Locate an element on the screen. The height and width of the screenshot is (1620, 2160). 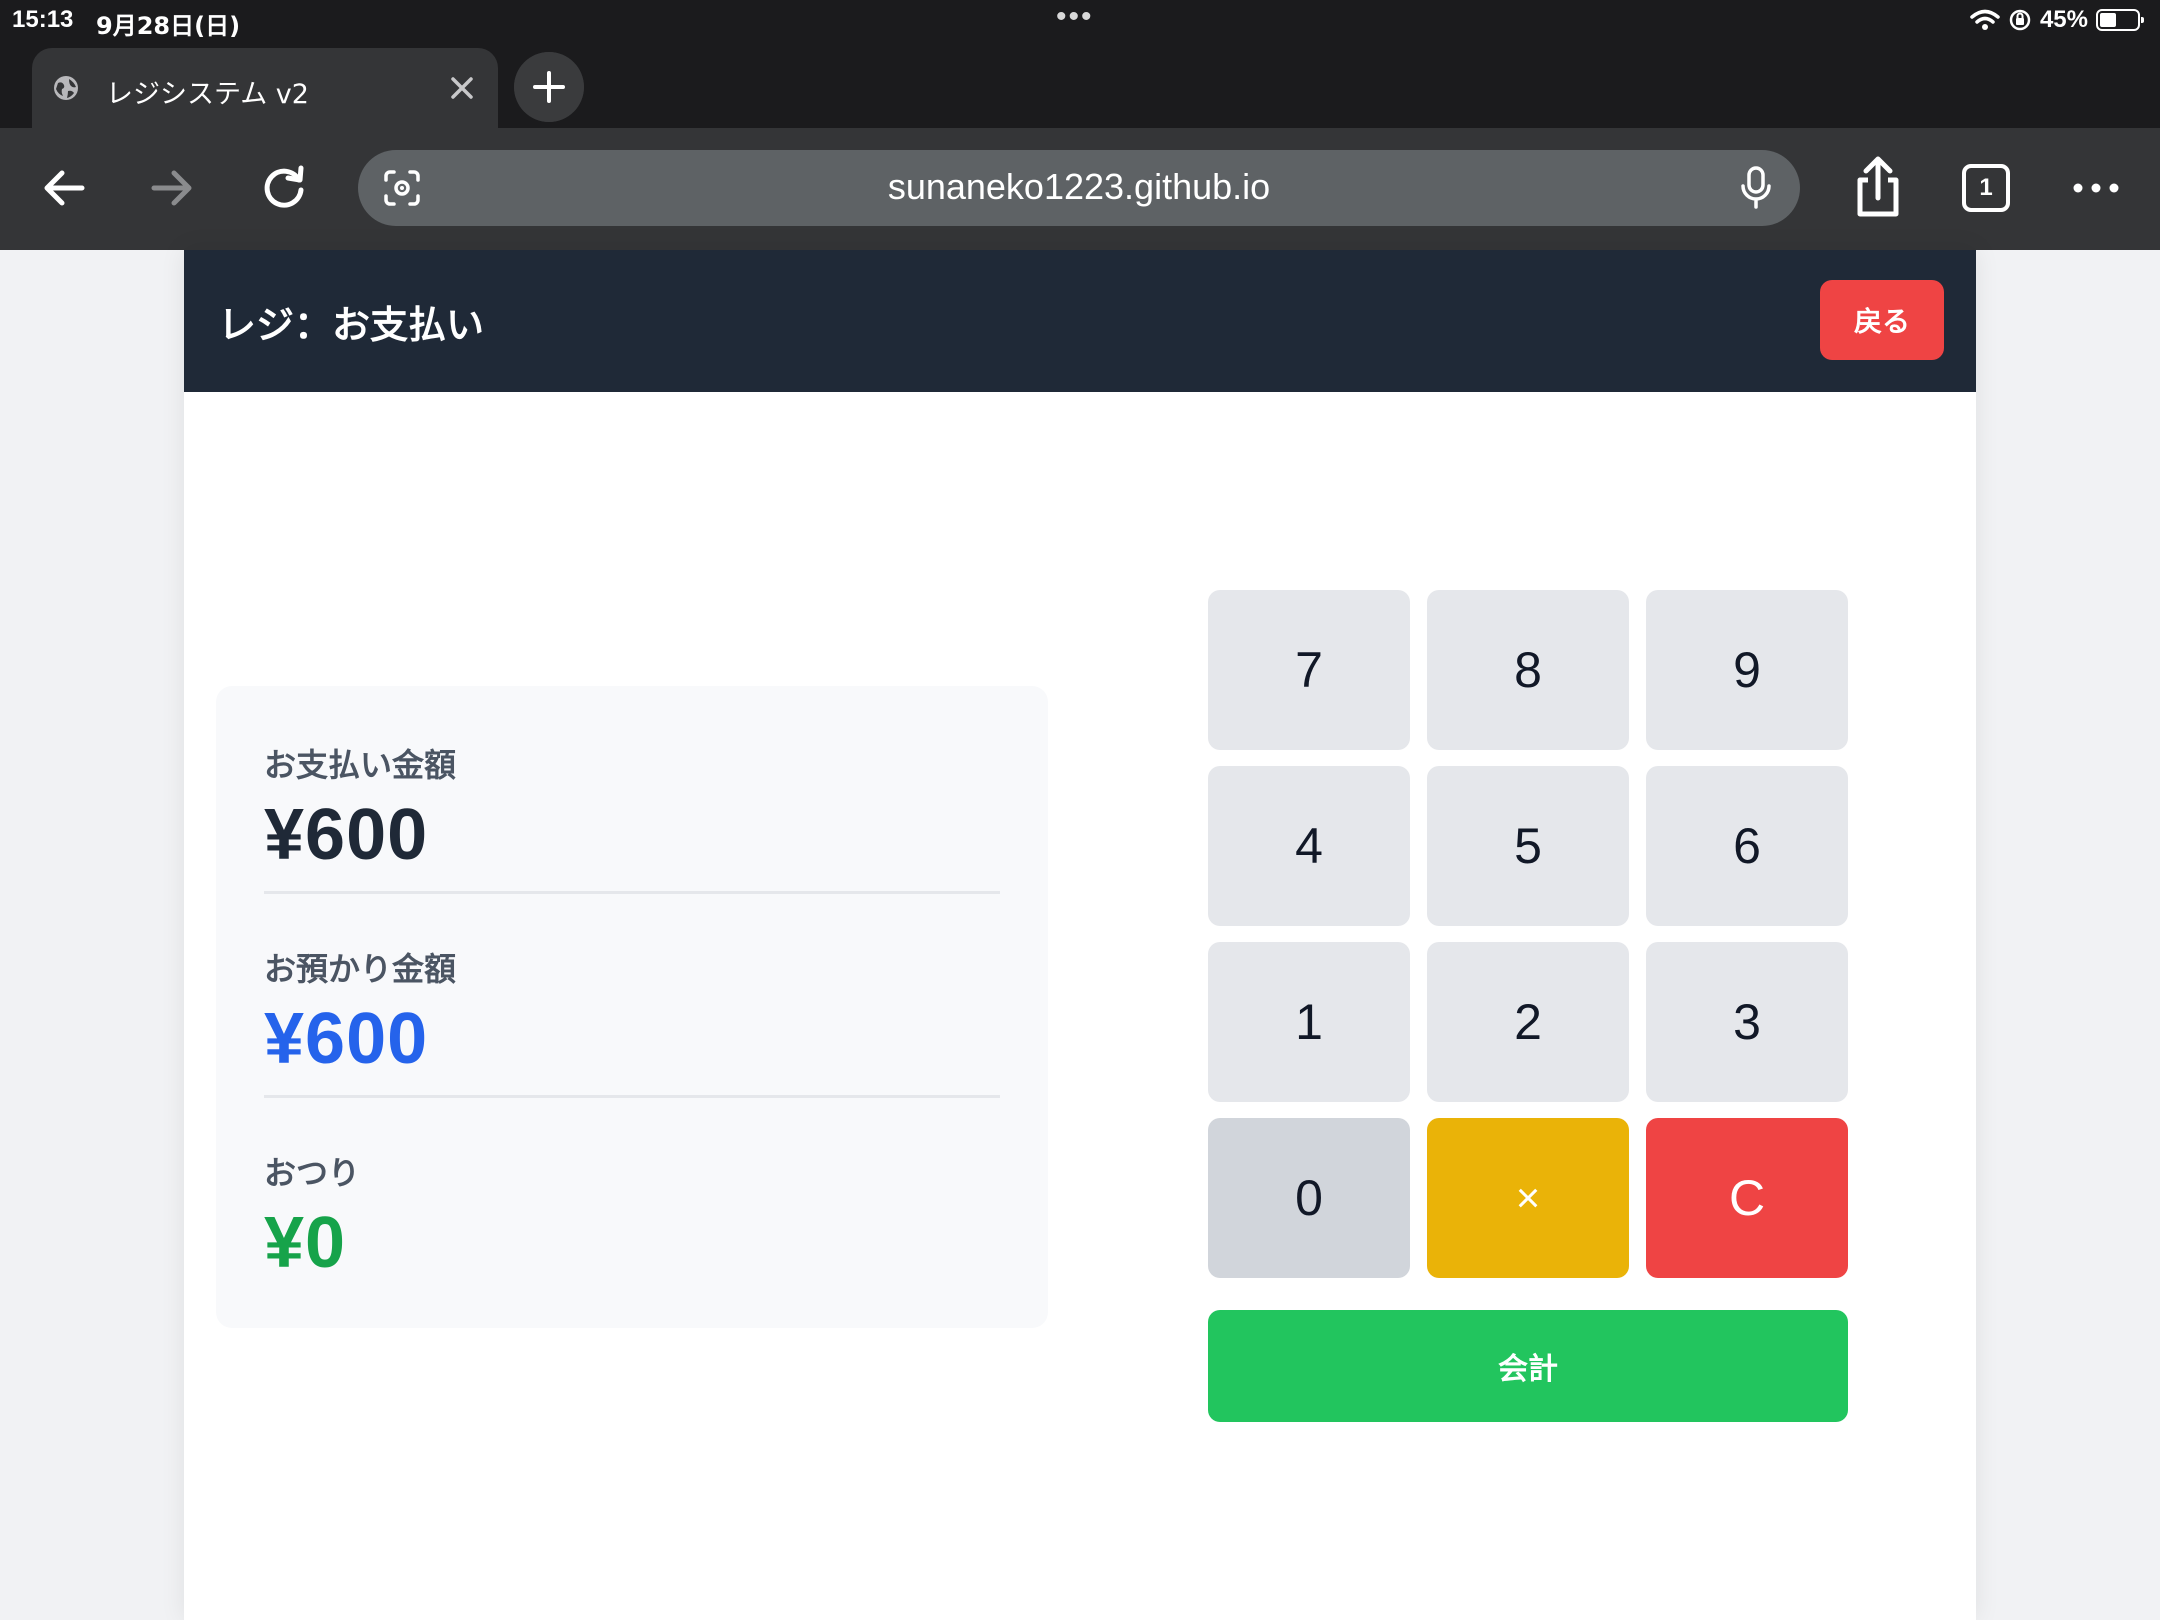
received-row: お預かり金額 ¥600 is located at coordinates (632, 1021).